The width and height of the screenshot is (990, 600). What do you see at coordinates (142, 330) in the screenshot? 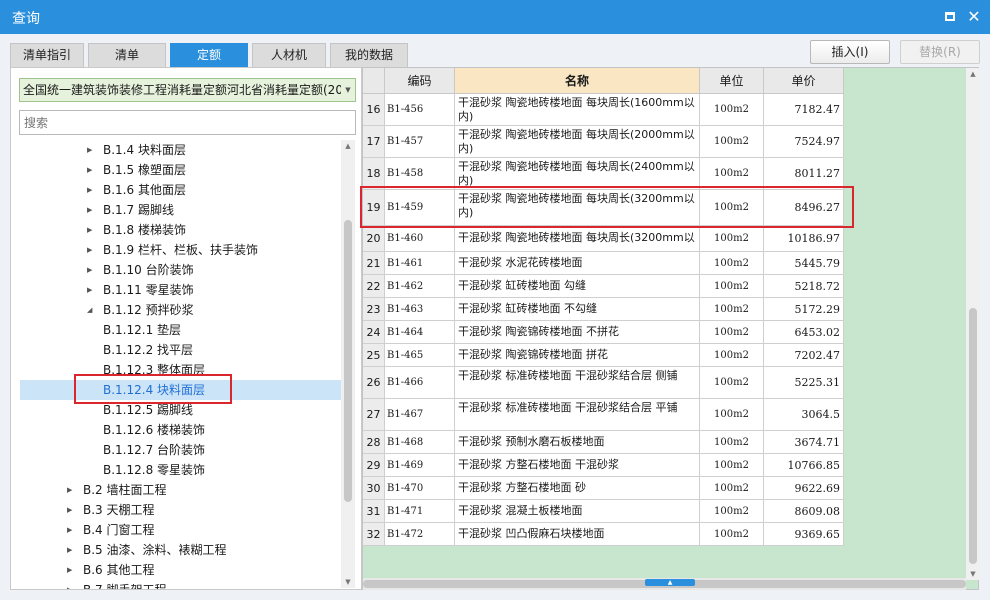
I see `tree-item: B.1.12.1 垫层` at bounding box center [142, 330].